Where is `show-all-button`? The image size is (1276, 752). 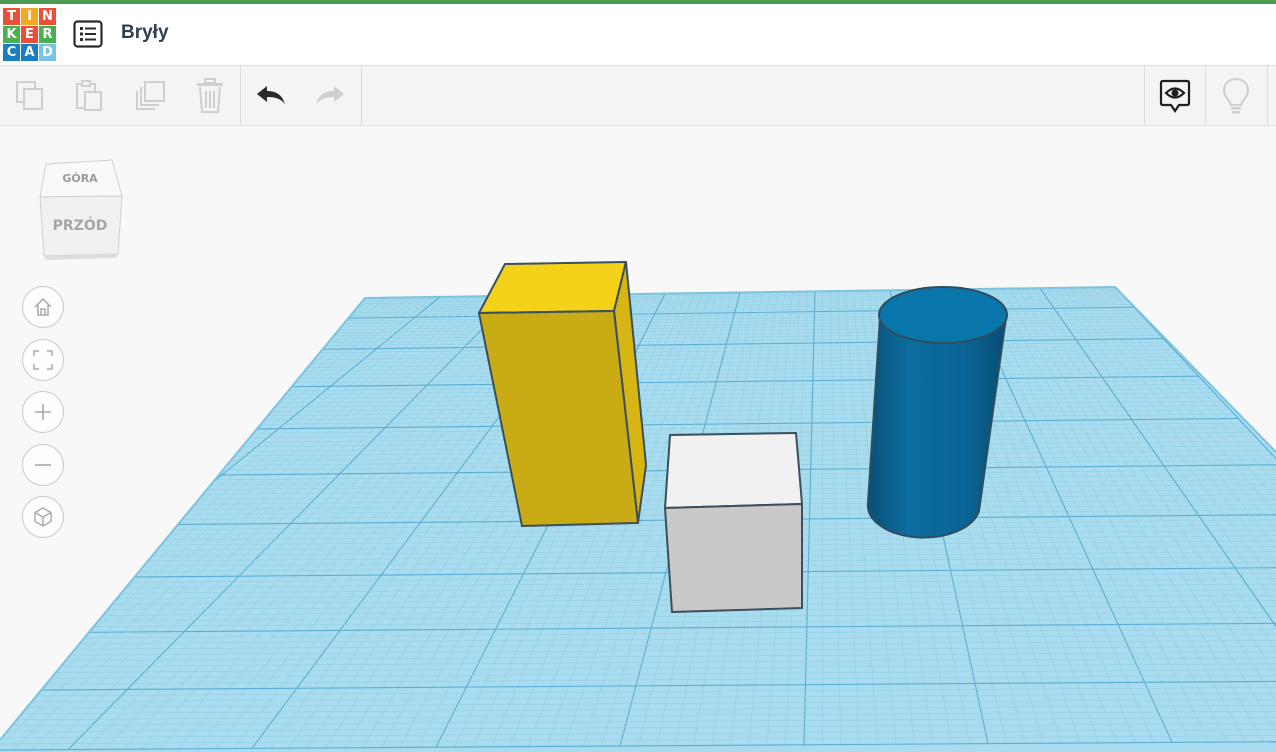 show-all-button is located at coordinates (1175, 95).